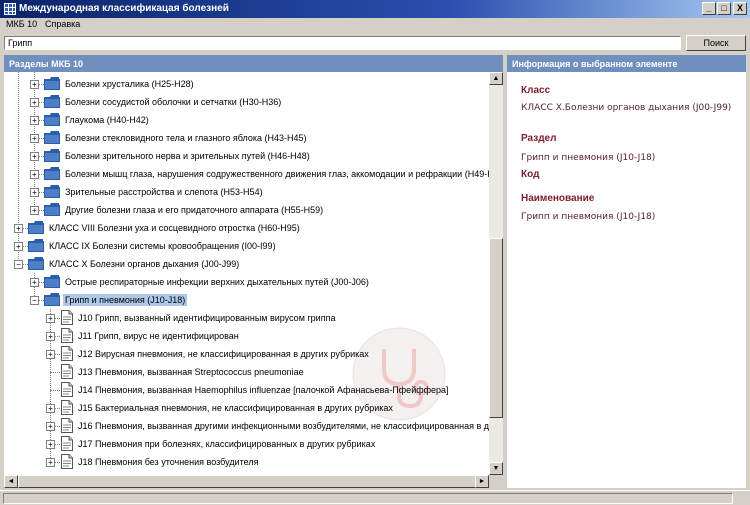 This screenshot has height=505, width=750. Describe the element at coordinates (530, 174) in the screenshot. I see `code-label: Код` at that location.